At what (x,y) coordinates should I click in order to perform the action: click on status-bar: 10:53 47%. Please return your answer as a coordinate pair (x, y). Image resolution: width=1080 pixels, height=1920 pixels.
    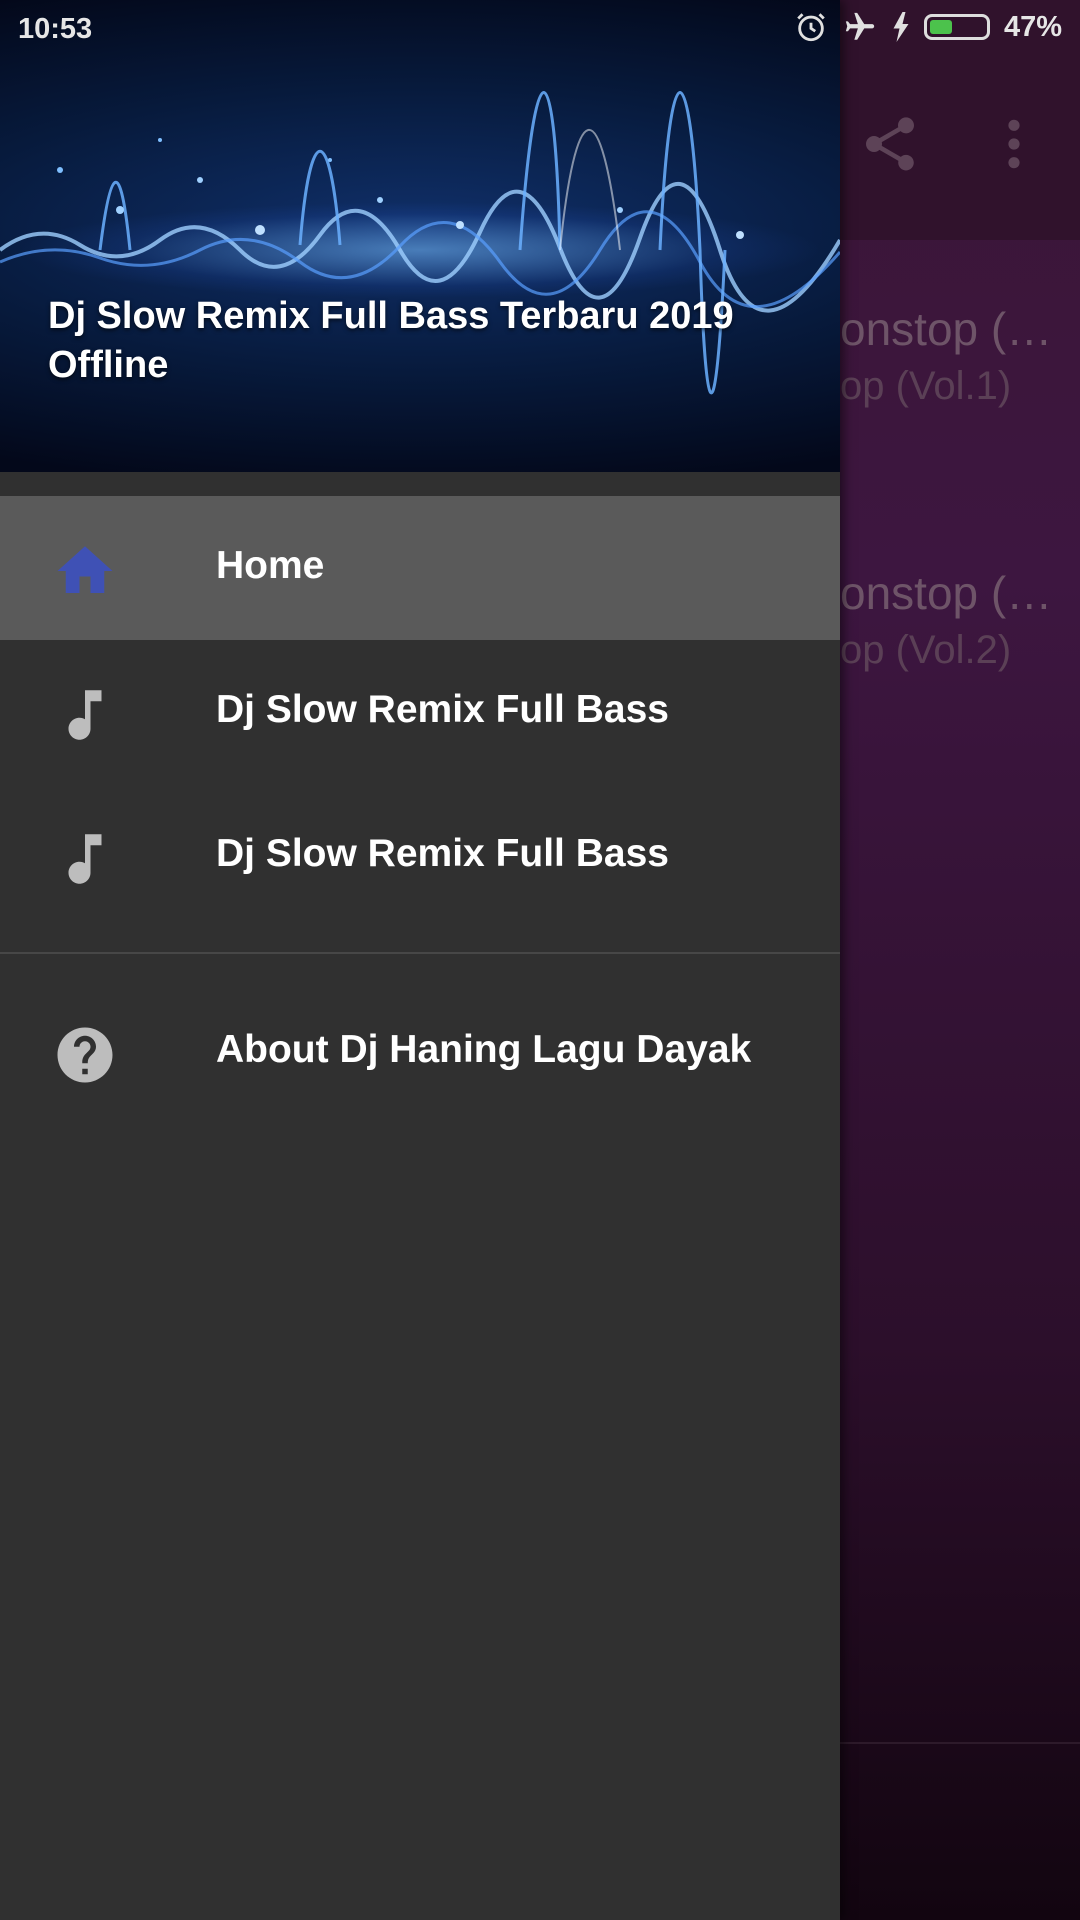
    Looking at the image, I should click on (540, 30).